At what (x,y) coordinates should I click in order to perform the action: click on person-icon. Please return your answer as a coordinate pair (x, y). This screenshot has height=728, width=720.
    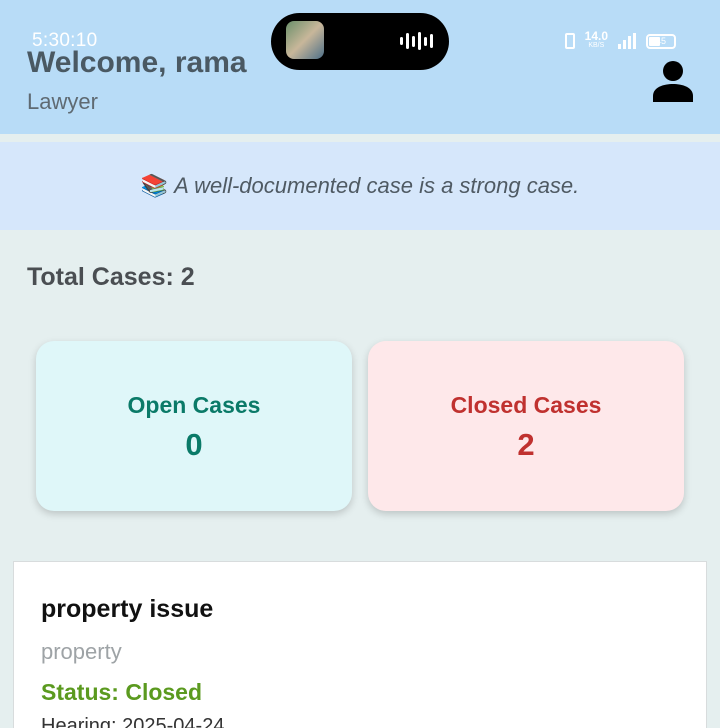
    Looking at the image, I should click on (673, 81).